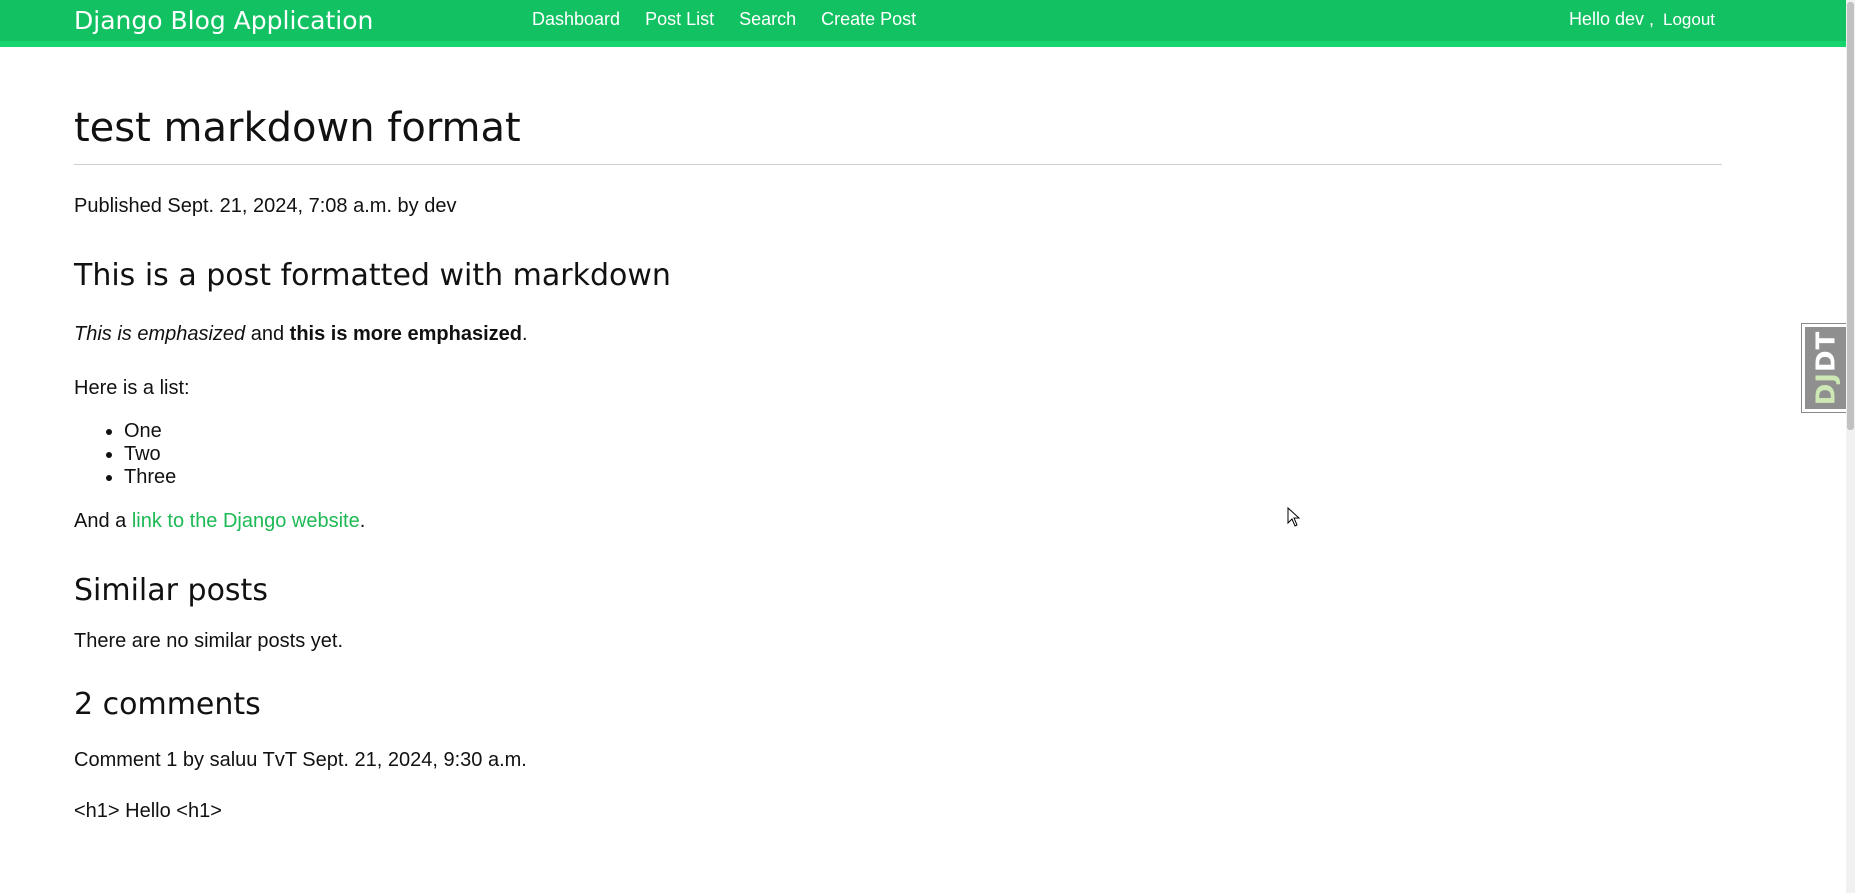 The image size is (1855, 893). Describe the element at coordinates (724, 19) in the screenshot. I see `main-nav: Dashboard Post List Search Create Post` at that location.